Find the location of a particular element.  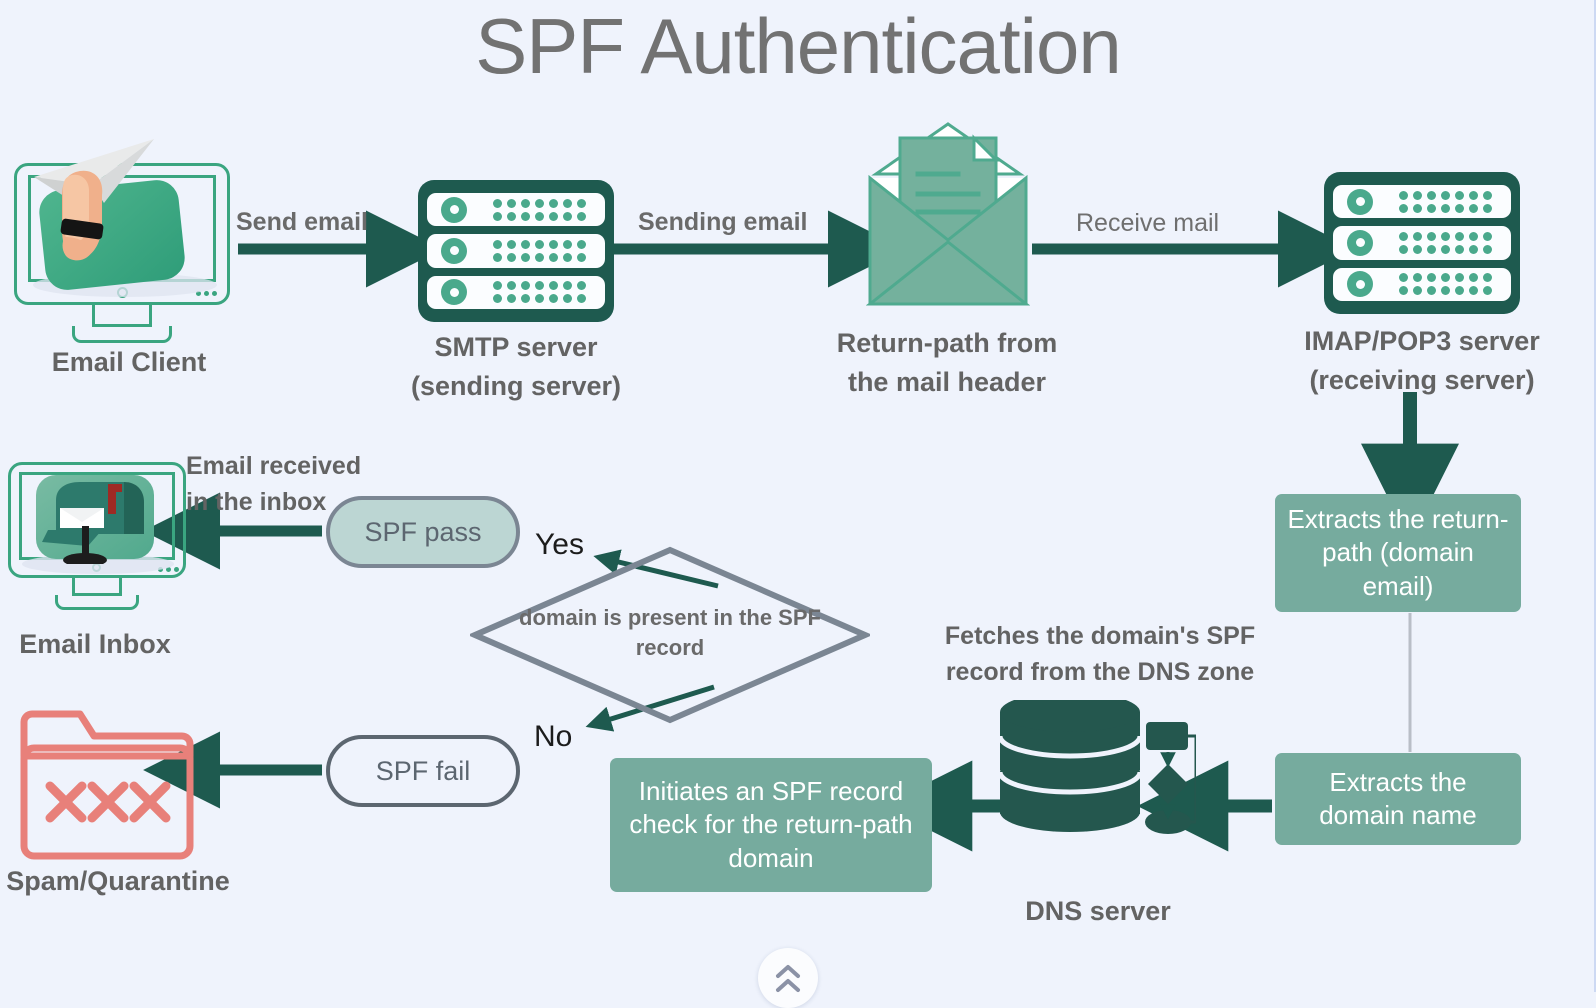

hand-icon is located at coordinates (82, 215).